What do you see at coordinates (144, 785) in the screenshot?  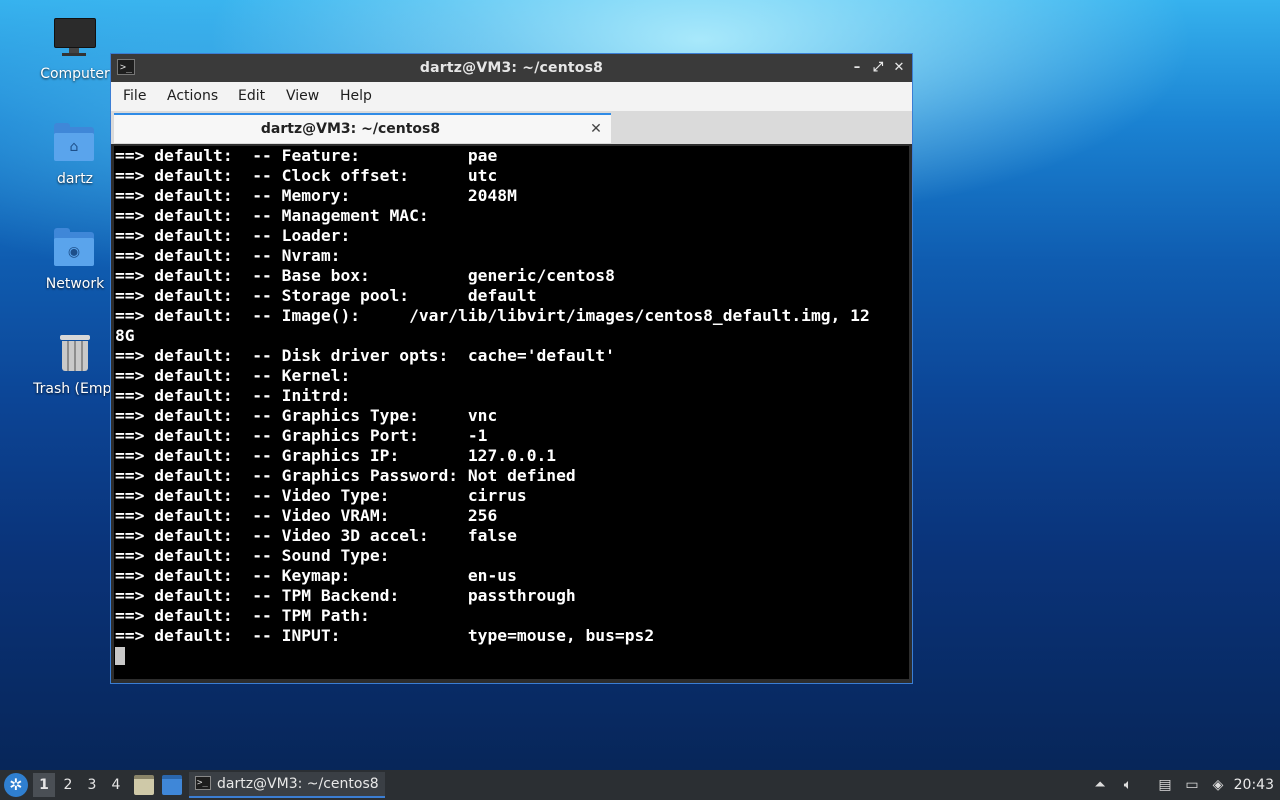 I see `file-manager-icon` at bounding box center [144, 785].